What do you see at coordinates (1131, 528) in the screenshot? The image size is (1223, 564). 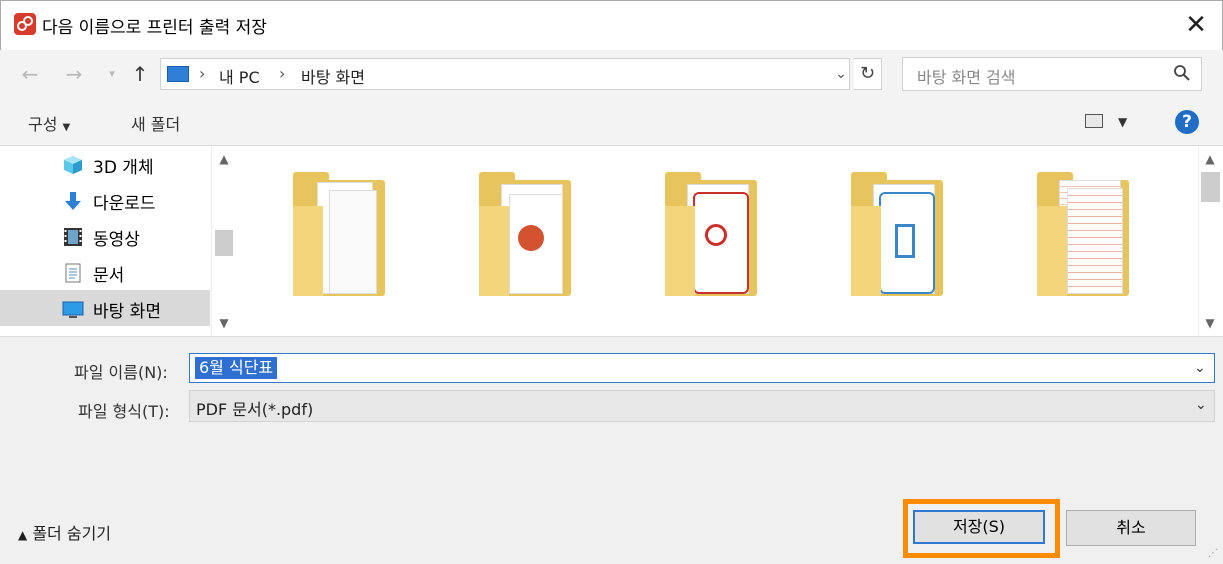 I see `cancel-button: 취소` at bounding box center [1131, 528].